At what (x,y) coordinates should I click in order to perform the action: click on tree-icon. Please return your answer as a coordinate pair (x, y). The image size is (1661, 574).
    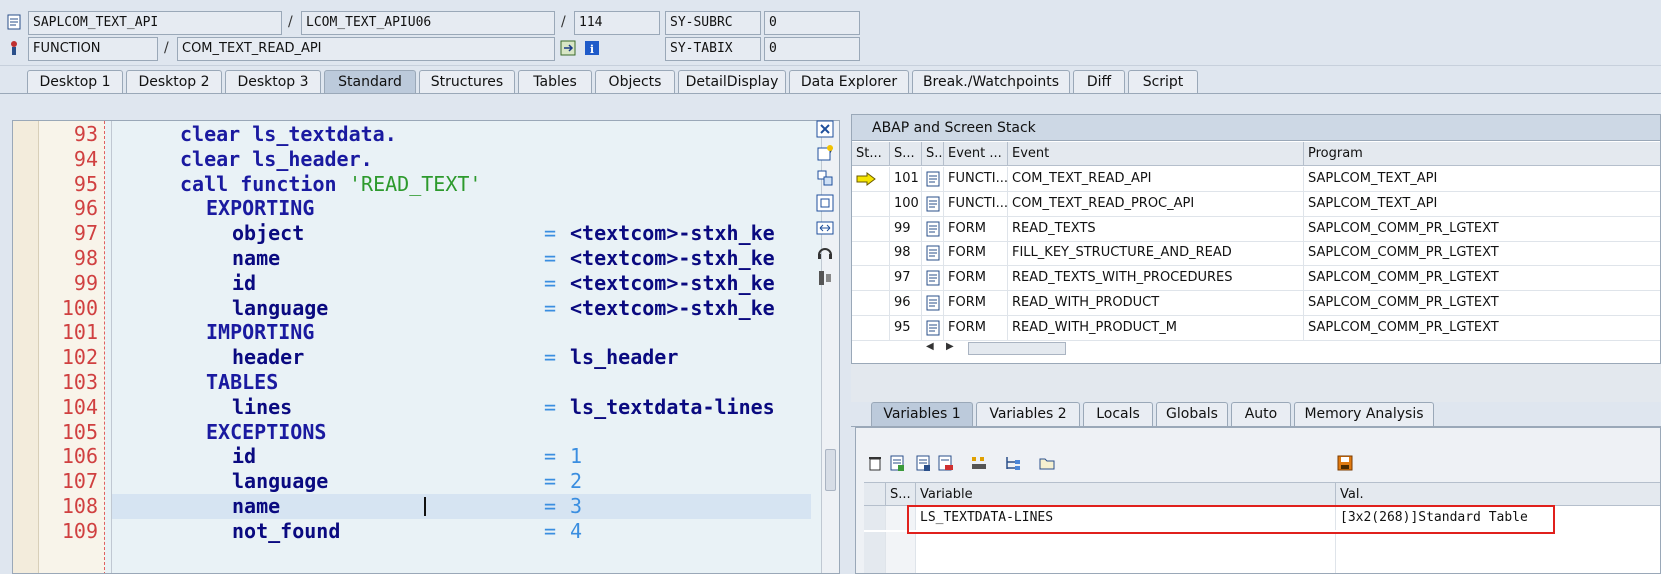
    Looking at the image, I should click on (1013, 463).